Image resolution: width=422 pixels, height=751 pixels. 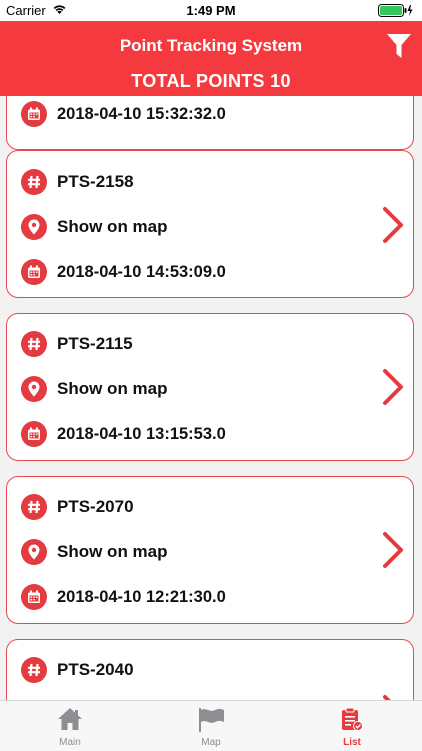 I want to click on page-title: Point Tracking System, so click(x=211, y=45).